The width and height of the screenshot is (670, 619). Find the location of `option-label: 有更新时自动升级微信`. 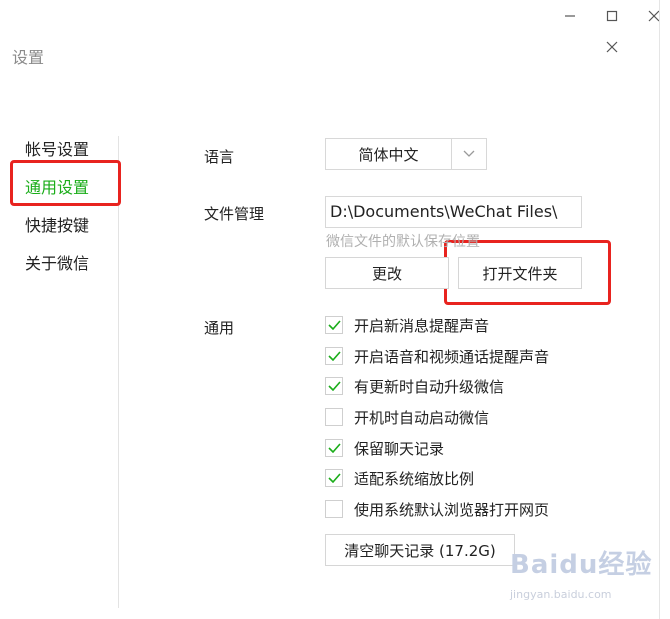

option-label: 有更新时自动升级微信 is located at coordinates (429, 386).